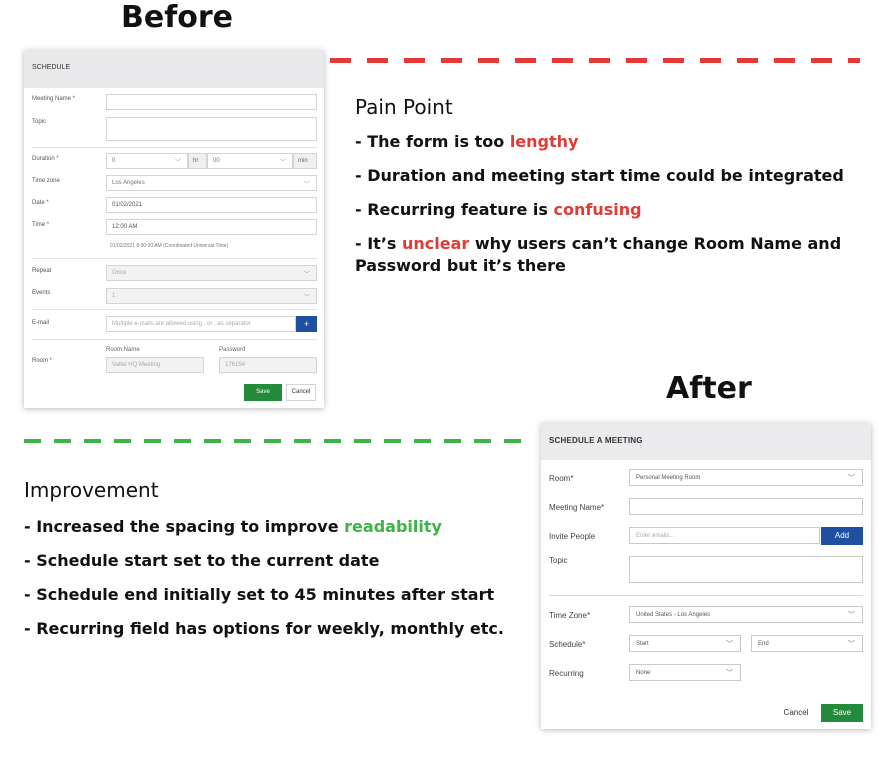 Image resolution: width=895 pixels, height=762 pixels. What do you see at coordinates (216, 161) in the screenshot?
I see `duration-minutes-value: 00` at bounding box center [216, 161].